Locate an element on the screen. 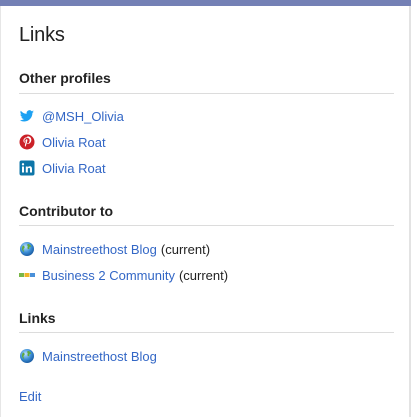 Image resolution: width=411 pixels, height=417 pixels. contributor-item: Business 2 Community (current) is located at coordinates (123, 275).